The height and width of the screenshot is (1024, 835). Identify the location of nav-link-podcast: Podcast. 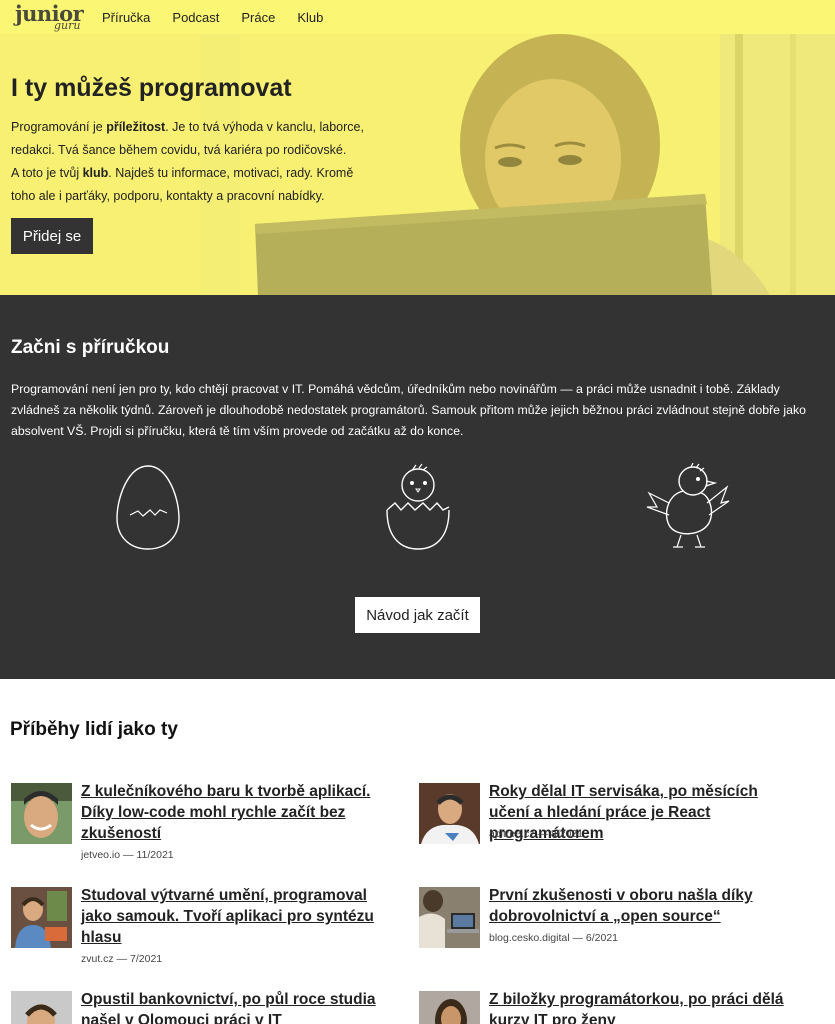
(195, 17).